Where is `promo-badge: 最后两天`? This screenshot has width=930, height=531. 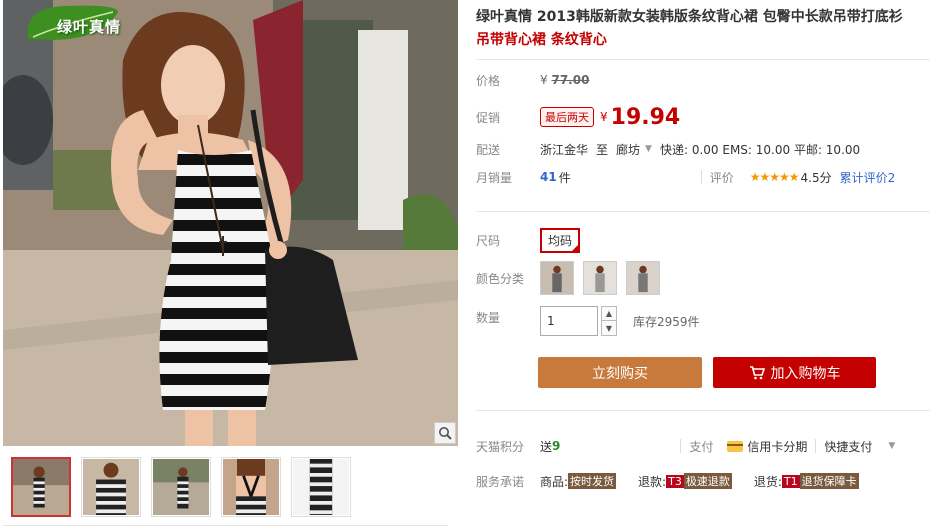 promo-badge: 最后两天 is located at coordinates (567, 117).